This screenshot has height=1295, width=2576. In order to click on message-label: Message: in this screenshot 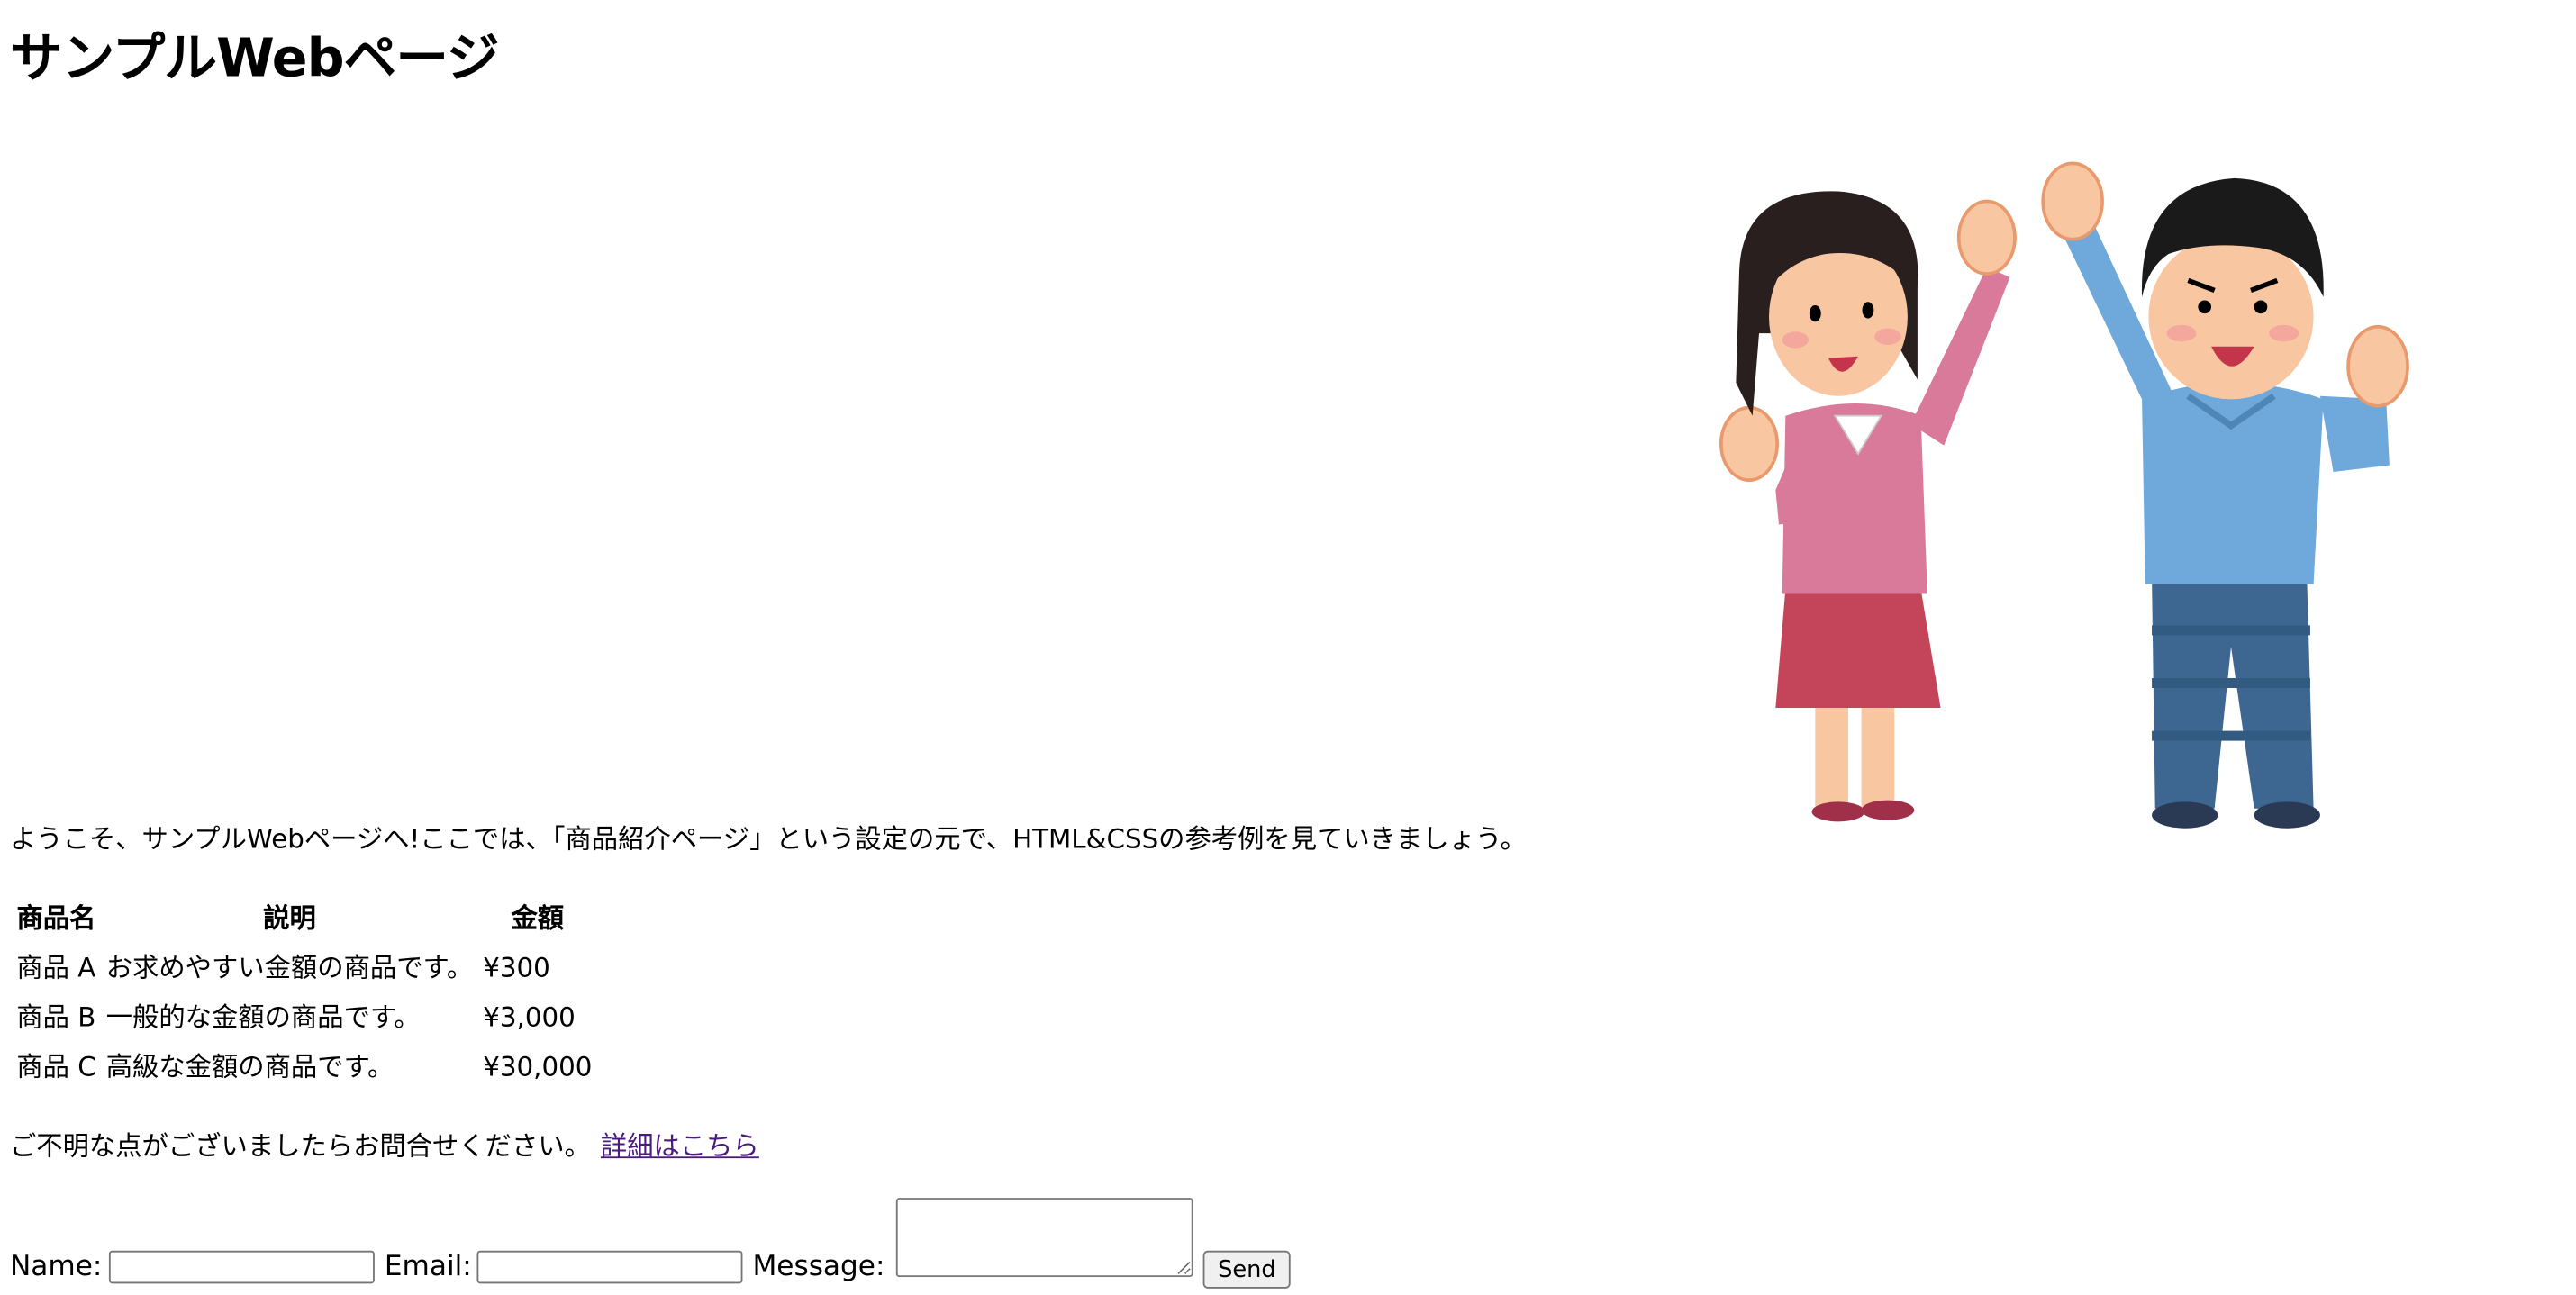, I will do `click(818, 1267)`.